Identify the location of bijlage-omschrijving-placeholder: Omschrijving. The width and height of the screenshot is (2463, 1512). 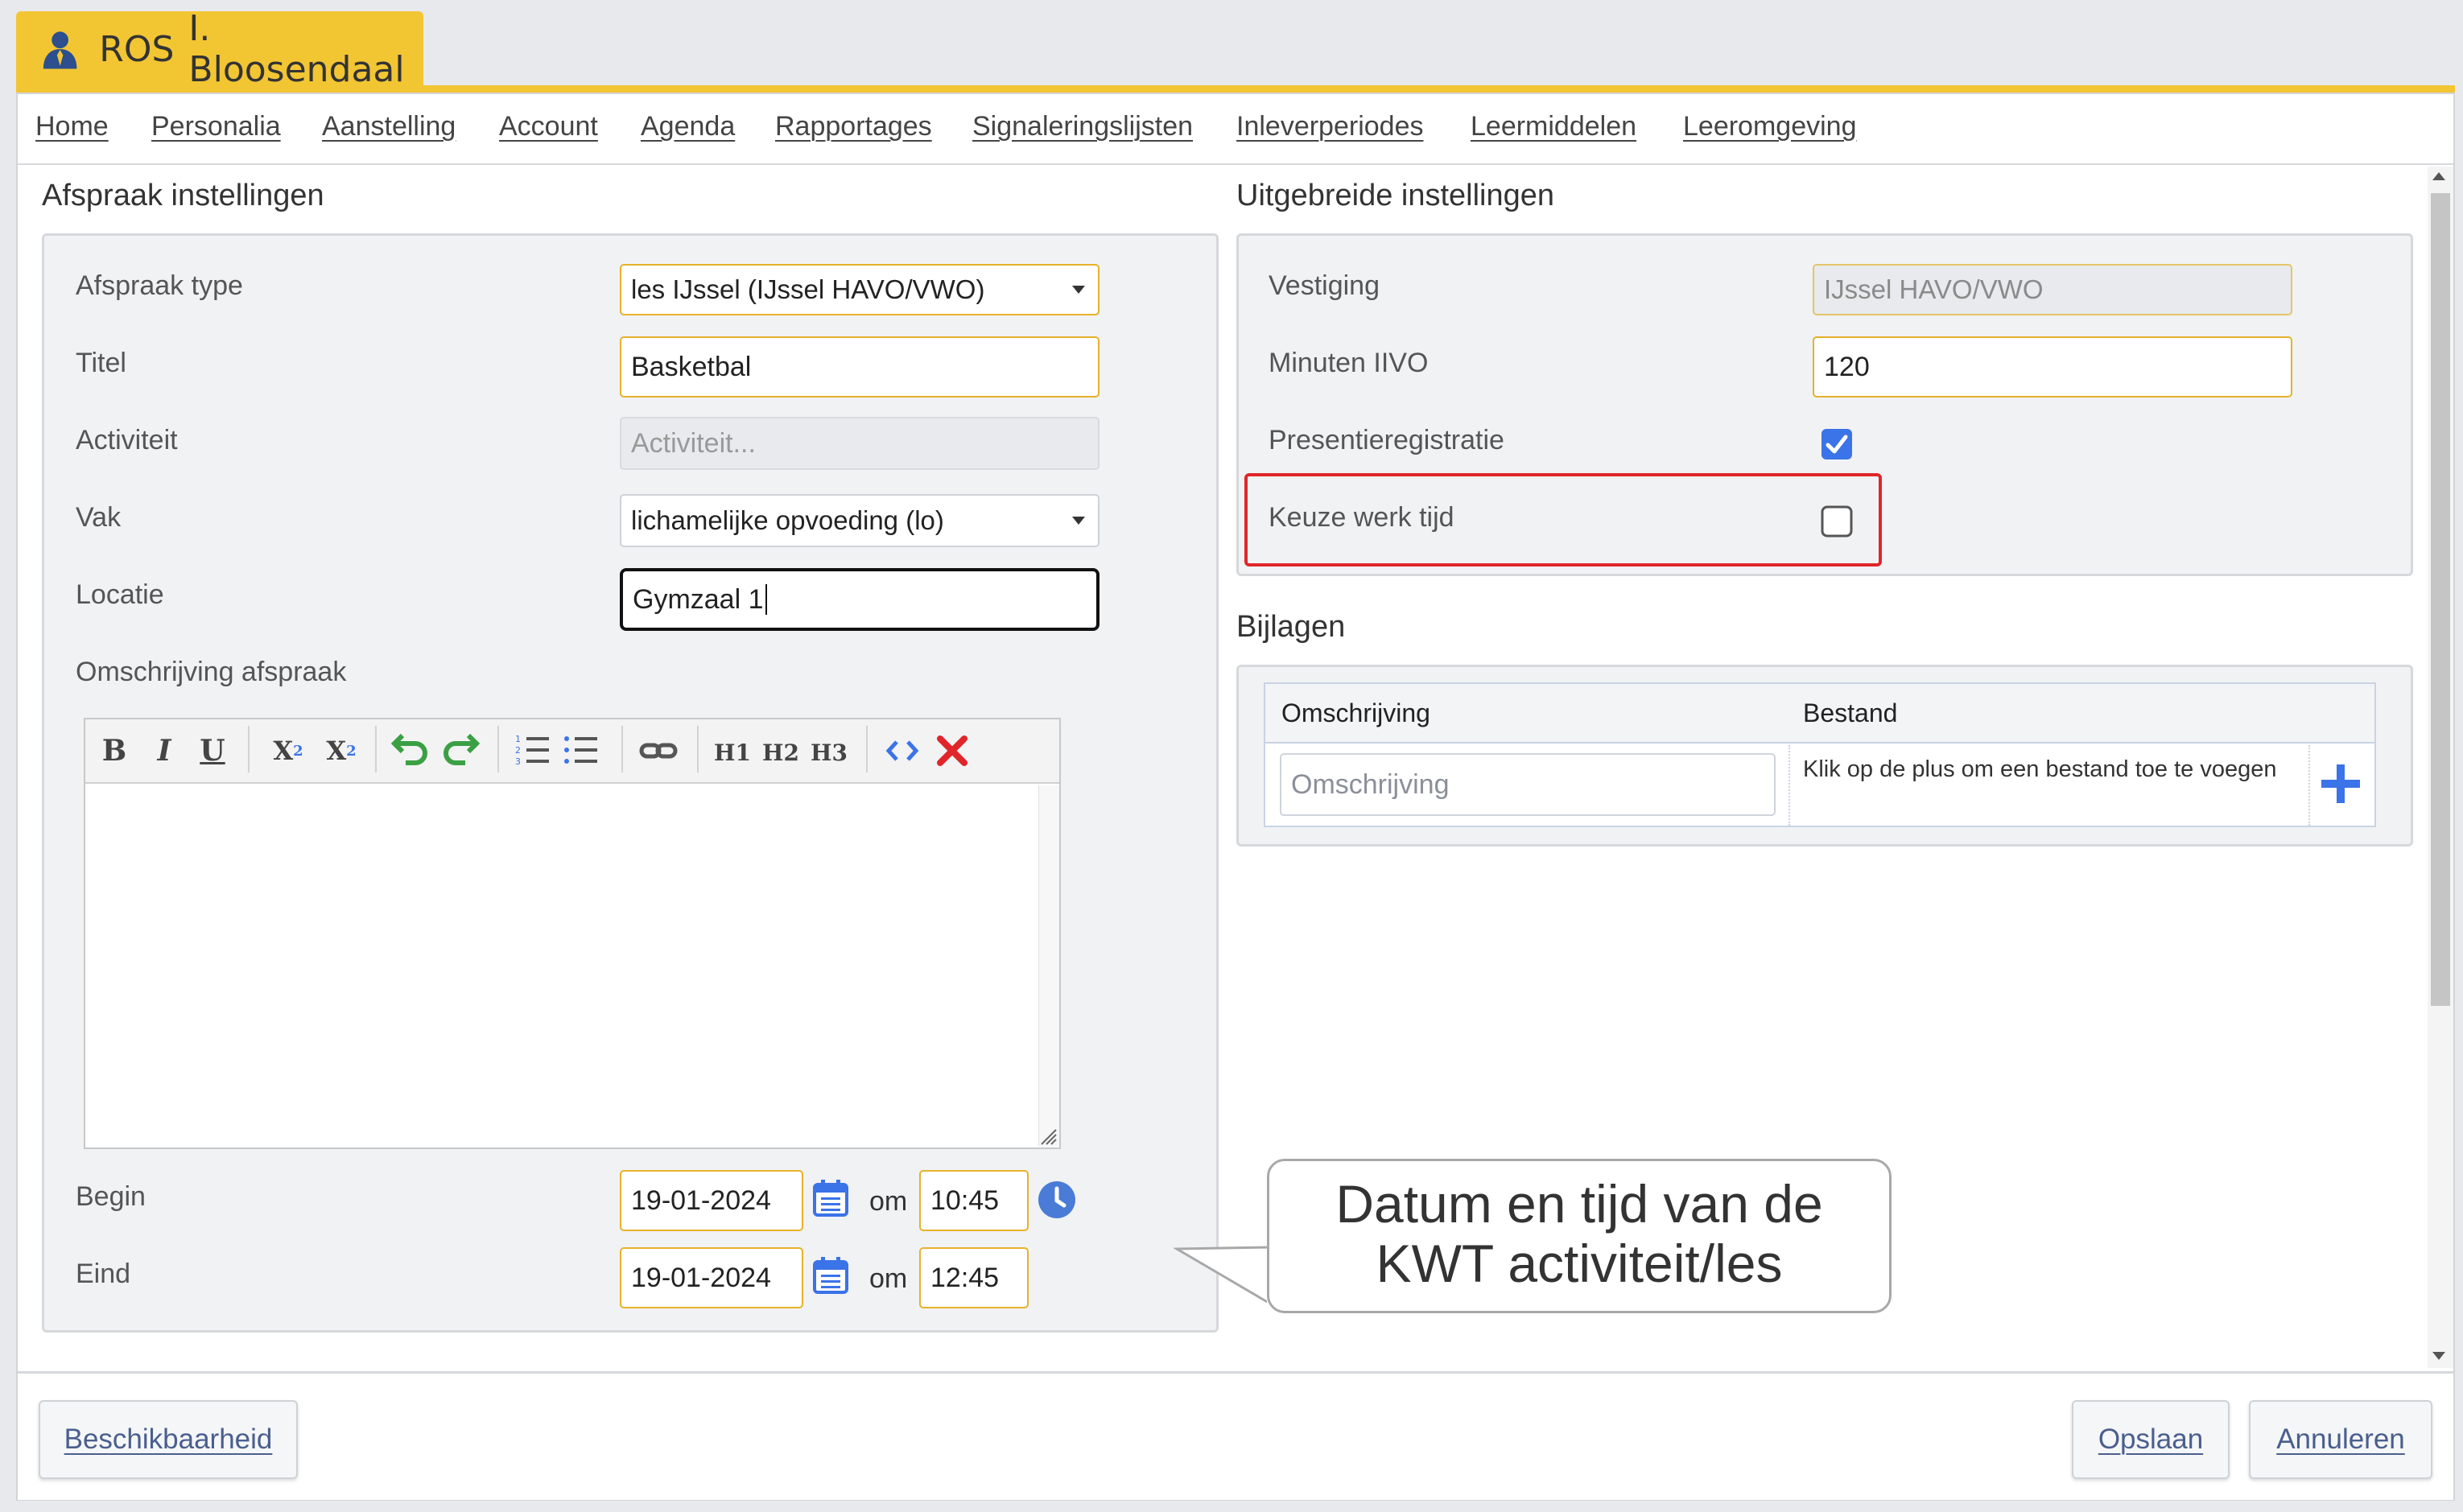
(1371, 784).